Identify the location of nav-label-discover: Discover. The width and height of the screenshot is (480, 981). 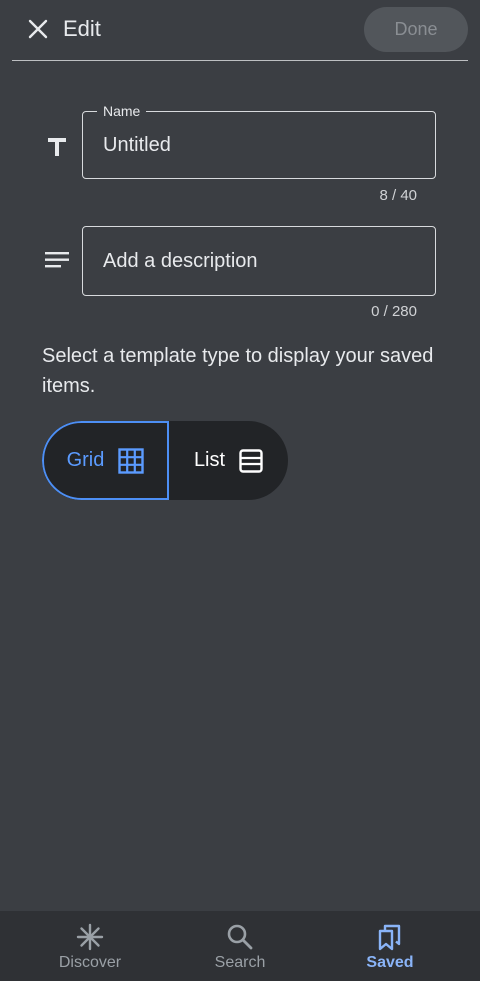
(90, 962).